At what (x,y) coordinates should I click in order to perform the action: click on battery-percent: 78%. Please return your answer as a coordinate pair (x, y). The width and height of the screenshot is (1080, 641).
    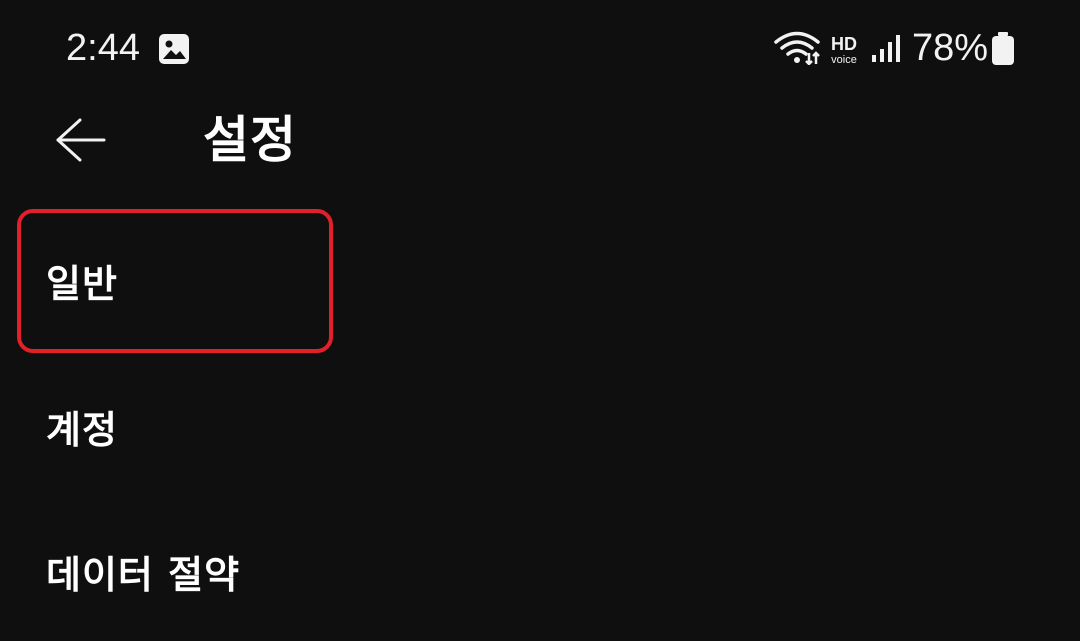
    Looking at the image, I should click on (950, 48).